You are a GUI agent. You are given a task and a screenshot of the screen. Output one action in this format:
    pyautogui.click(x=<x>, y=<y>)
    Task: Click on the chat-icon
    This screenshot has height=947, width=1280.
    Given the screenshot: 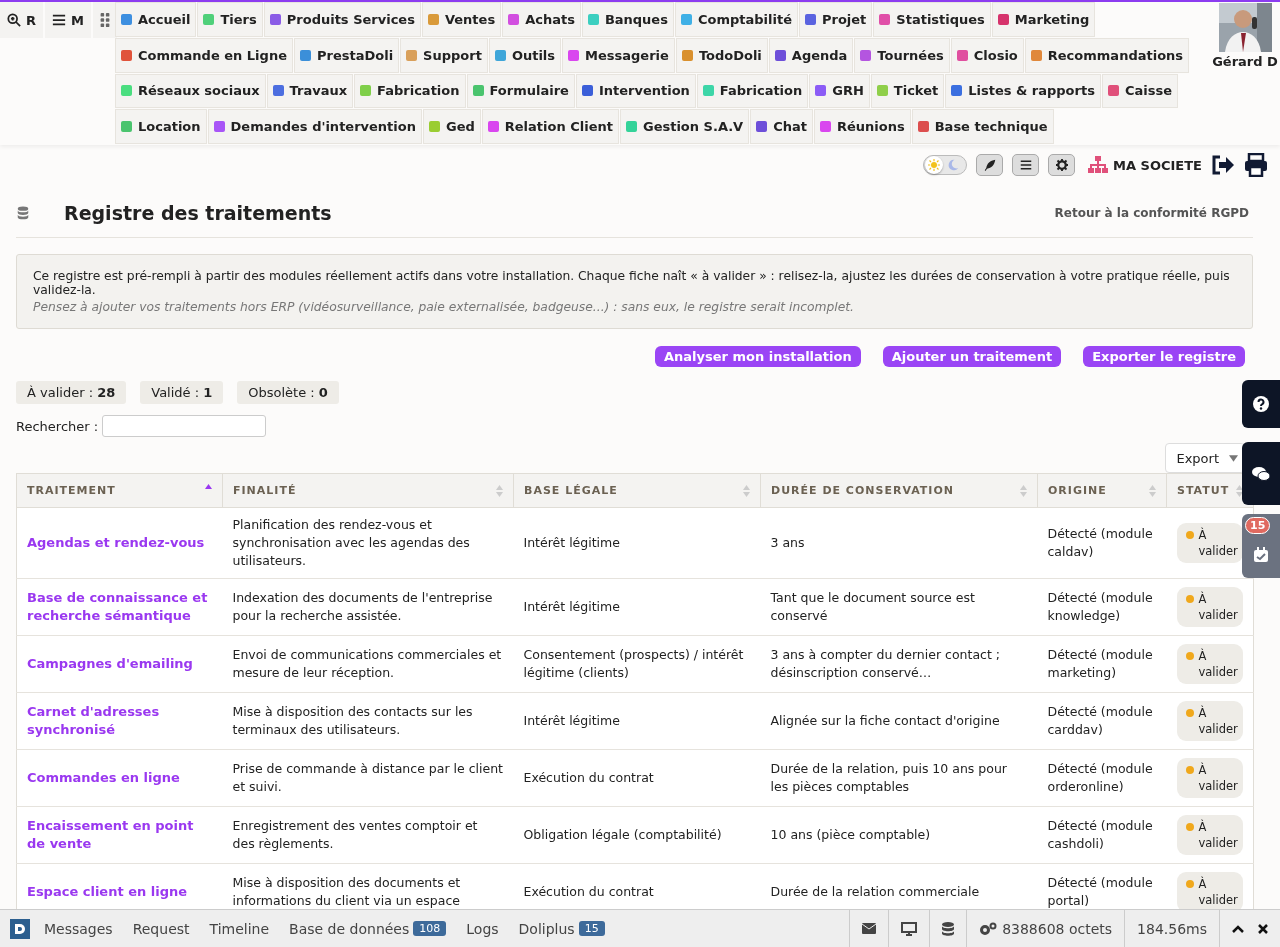 What is the action you would take?
    pyautogui.click(x=1261, y=473)
    